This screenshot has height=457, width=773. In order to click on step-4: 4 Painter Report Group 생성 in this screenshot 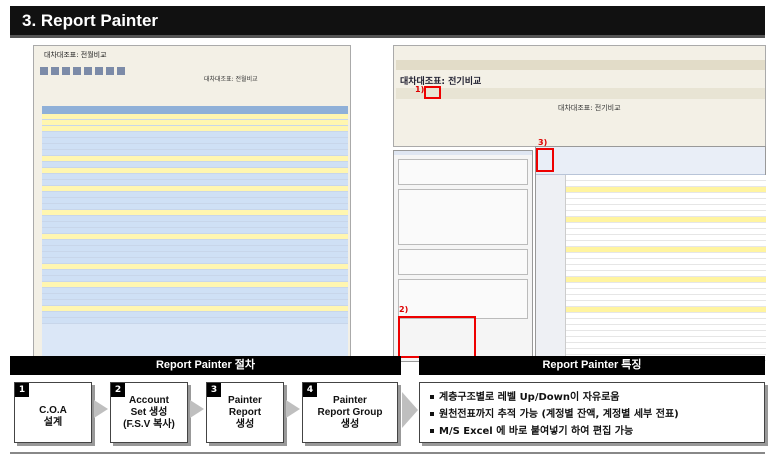, I will do `click(350, 412)`.